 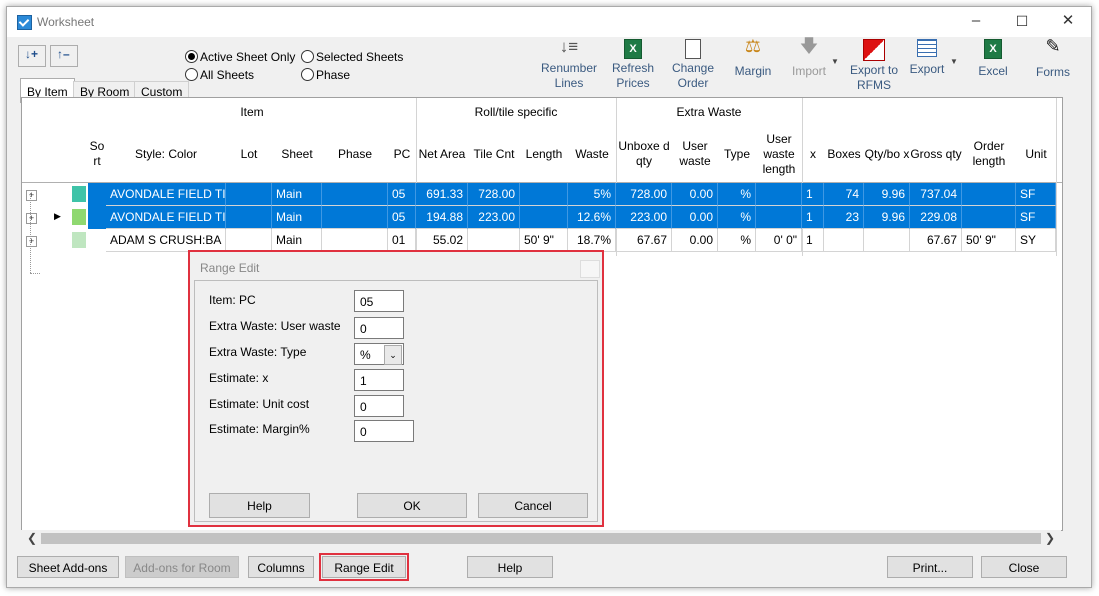 I want to click on column-header-length: Length, so click(x=544, y=154).